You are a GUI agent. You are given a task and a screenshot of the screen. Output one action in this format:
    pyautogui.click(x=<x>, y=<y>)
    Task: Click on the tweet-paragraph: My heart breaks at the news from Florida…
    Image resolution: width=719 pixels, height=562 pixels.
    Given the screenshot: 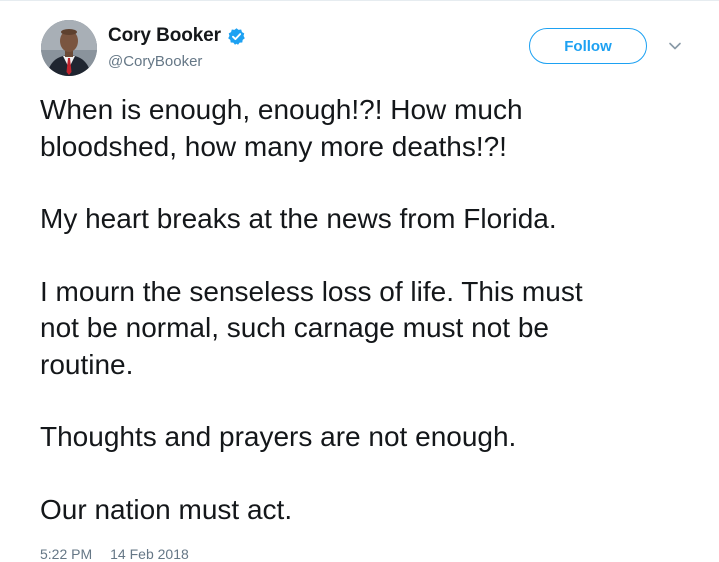 What is the action you would take?
    pyautogui.click(x=298, y=218)
    